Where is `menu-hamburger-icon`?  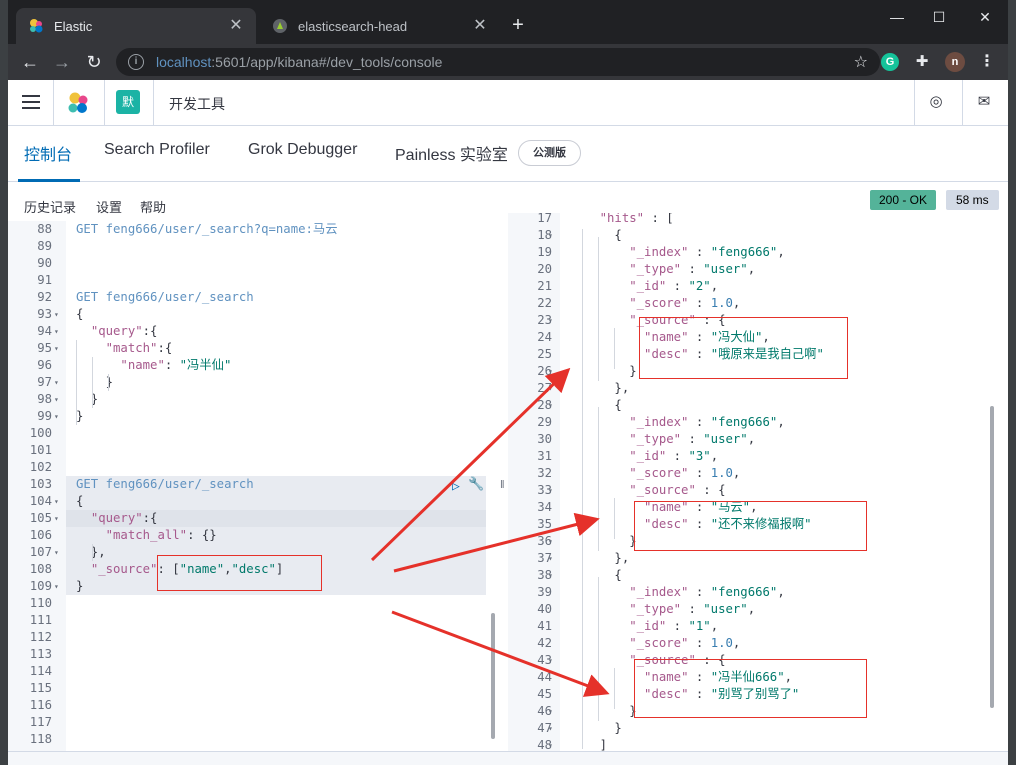 menu-hamburger-icon is located at coordinates (31, 104).